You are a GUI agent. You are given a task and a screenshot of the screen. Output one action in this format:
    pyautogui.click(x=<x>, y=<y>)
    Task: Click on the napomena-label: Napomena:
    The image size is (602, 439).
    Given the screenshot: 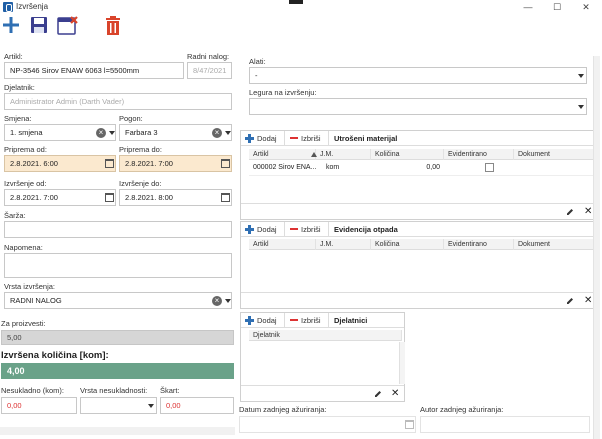 What is the action you would take?
    pyautogui.click(x=23, y=247)
    